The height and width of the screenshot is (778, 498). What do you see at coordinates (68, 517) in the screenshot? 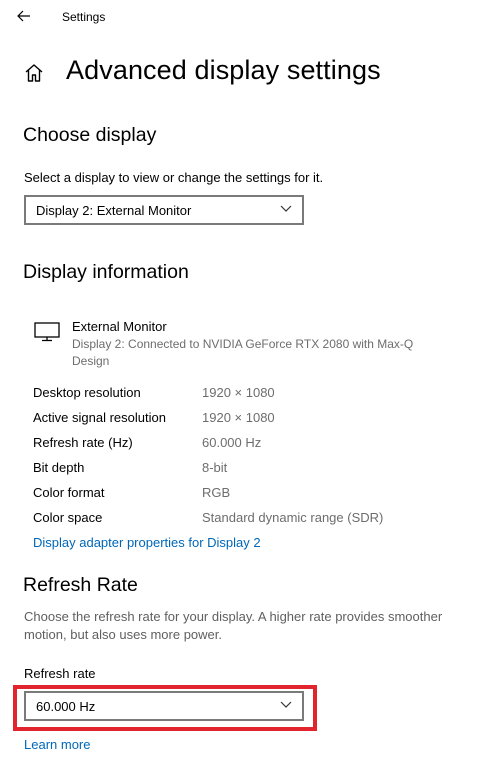
I see `info-label: Color space` at bounding box center [68, 517].